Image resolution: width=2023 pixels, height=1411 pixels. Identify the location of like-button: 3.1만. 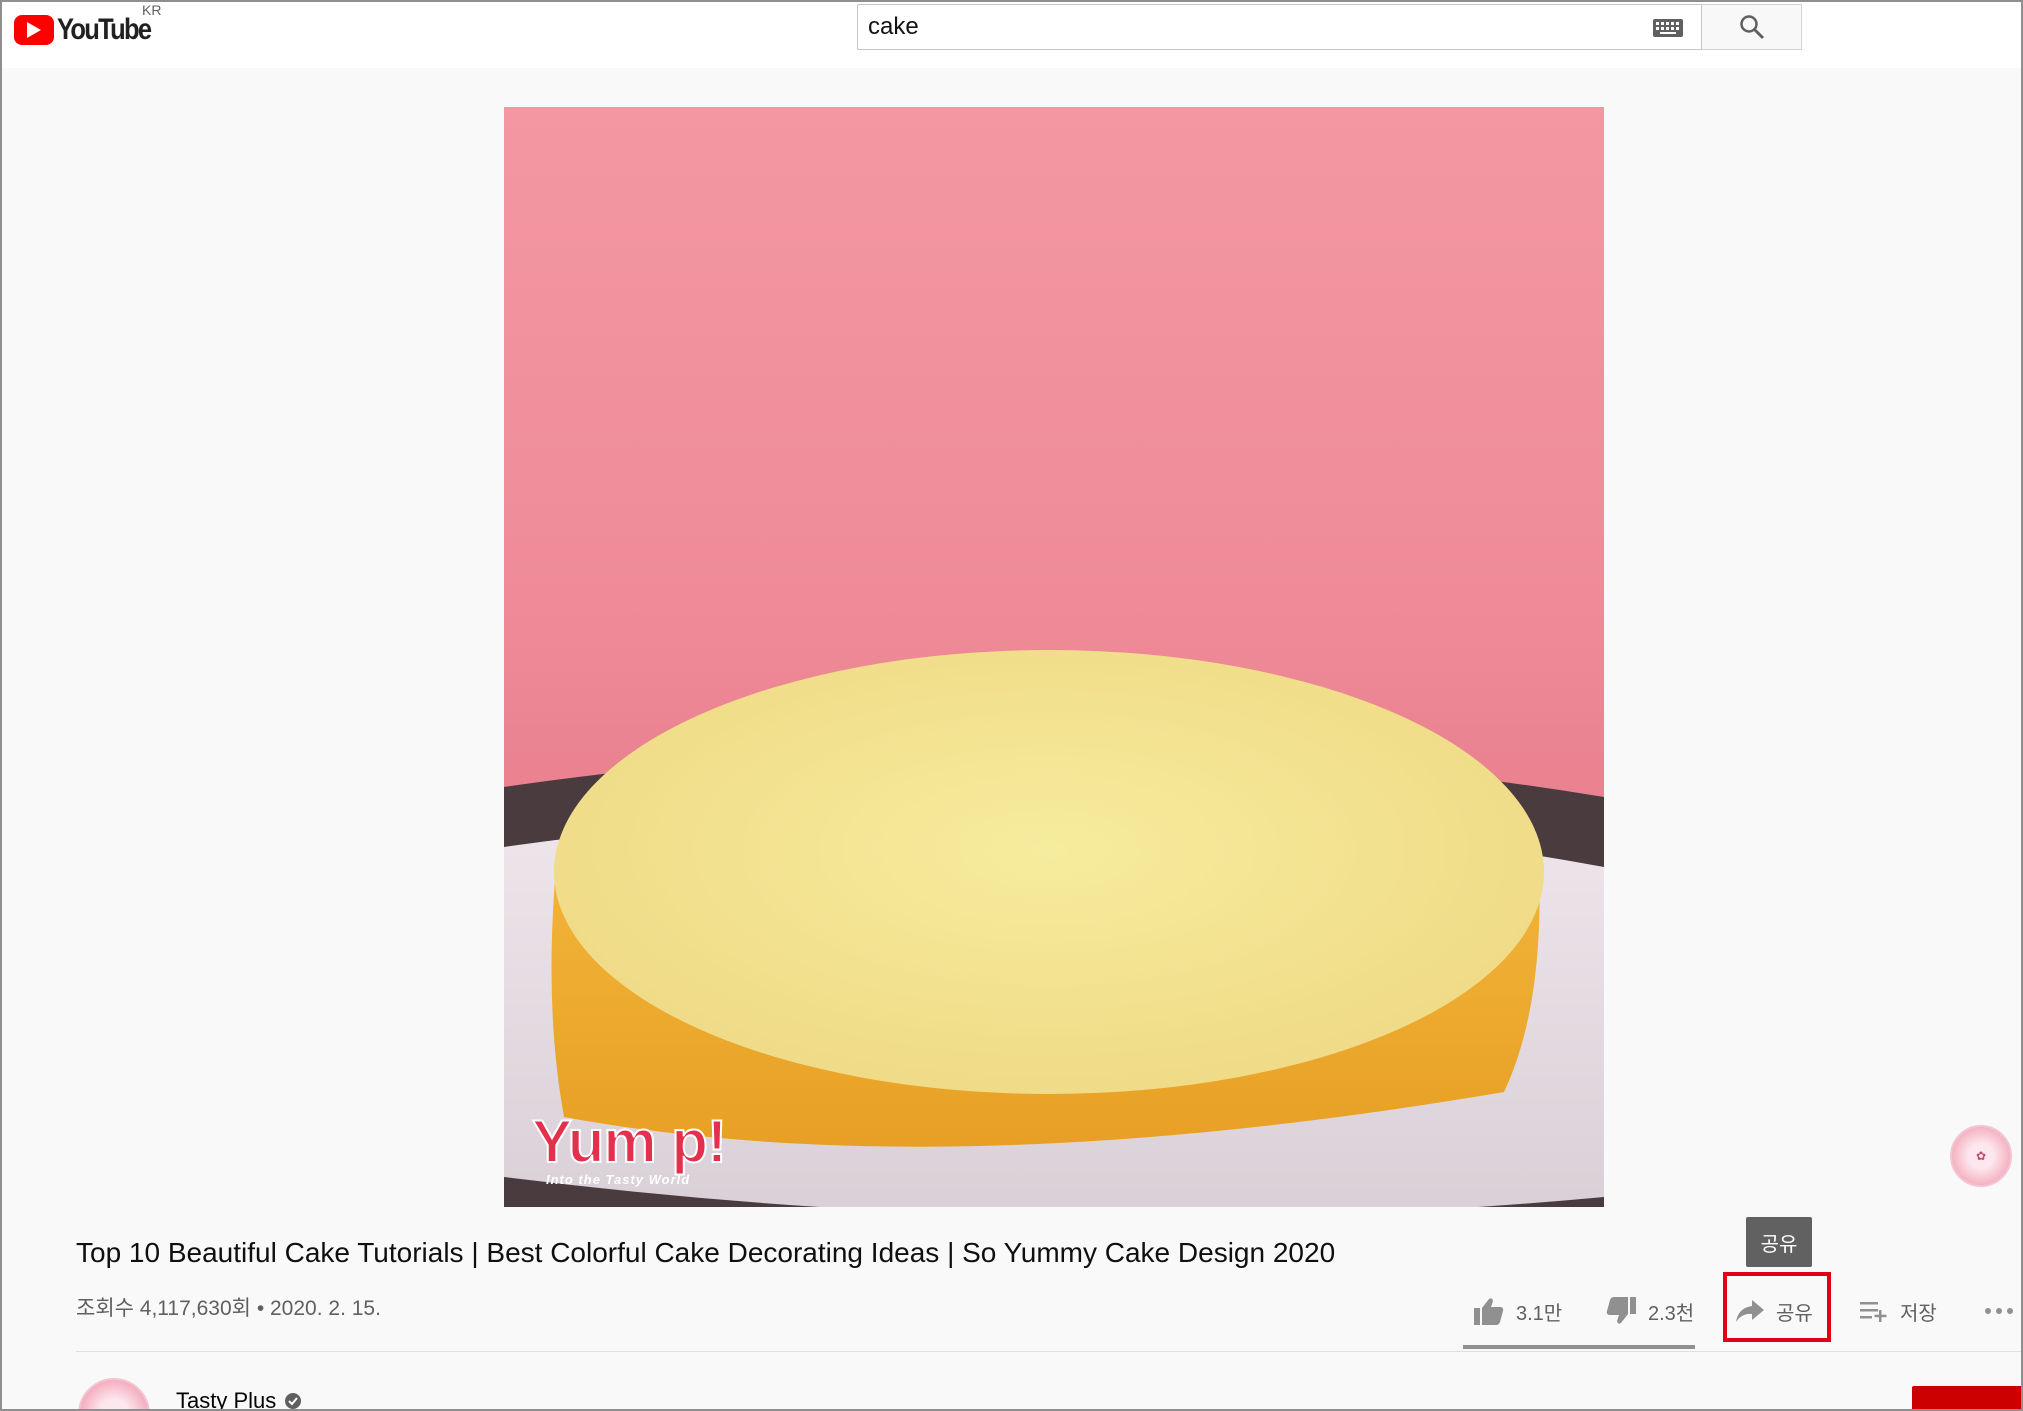
(1518, 1311).